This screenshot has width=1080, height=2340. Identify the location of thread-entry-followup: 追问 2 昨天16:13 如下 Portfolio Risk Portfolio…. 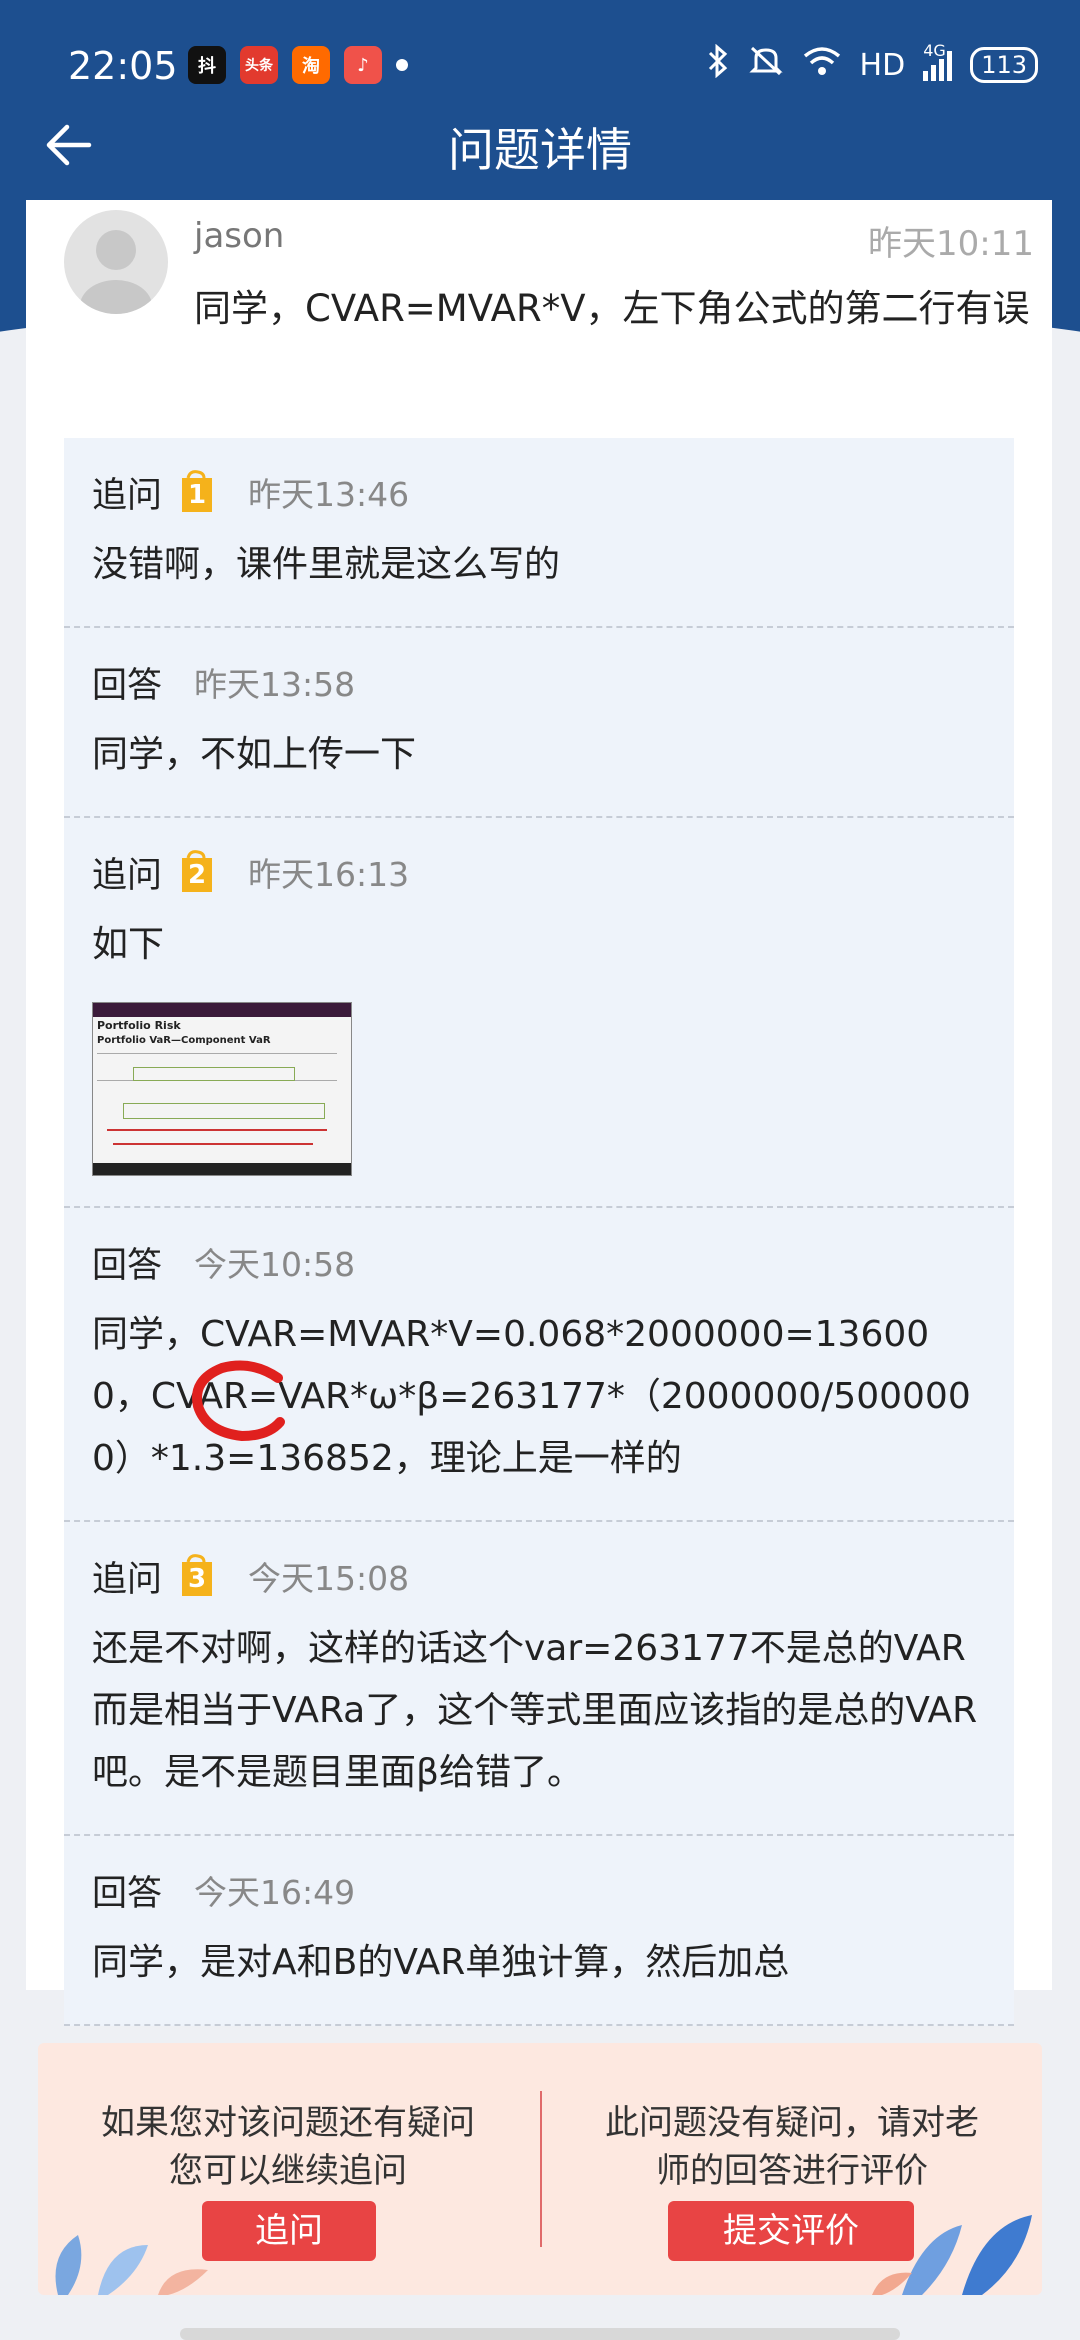
(539, 1013).